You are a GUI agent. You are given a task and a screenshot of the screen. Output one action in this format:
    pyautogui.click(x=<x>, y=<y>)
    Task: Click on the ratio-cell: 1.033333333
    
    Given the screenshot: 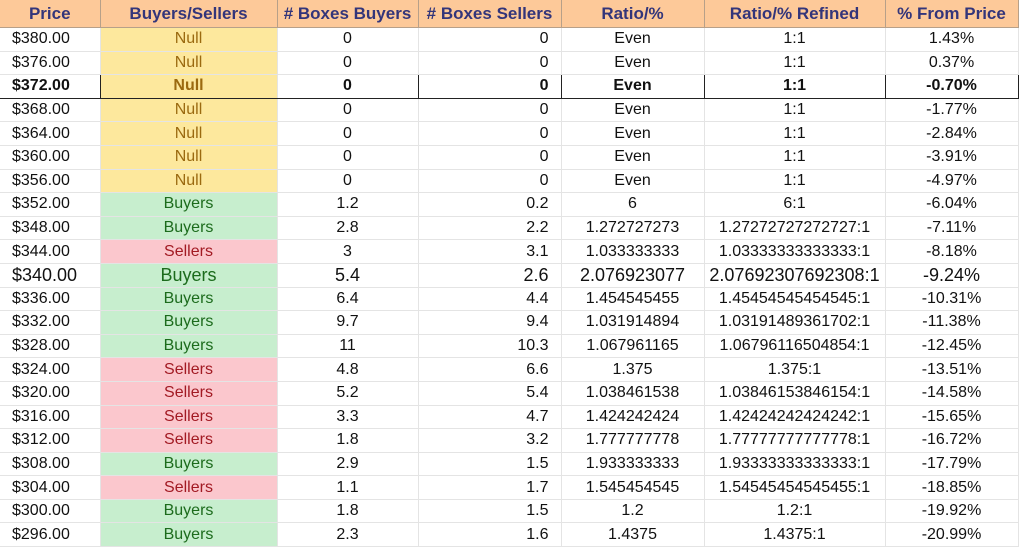 What is the action you would take?
    pyautogui.click(x=633, y=251)
    